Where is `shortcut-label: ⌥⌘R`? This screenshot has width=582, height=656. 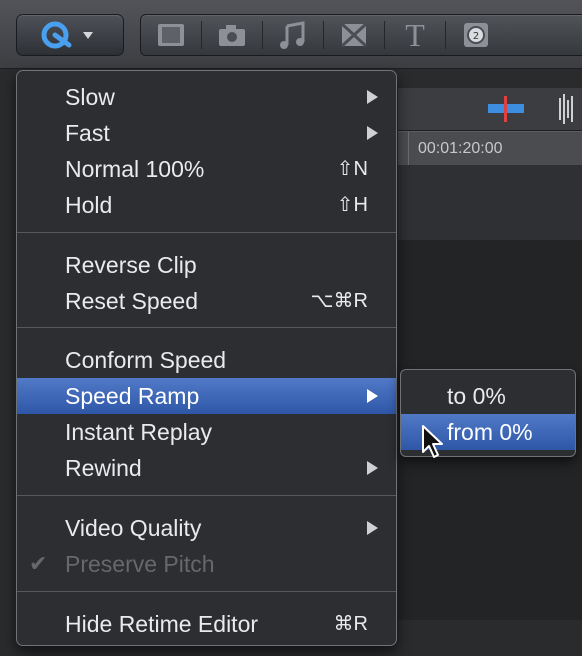
shortcut-label: ⌥⌘R is located at coordinates (339, 301).